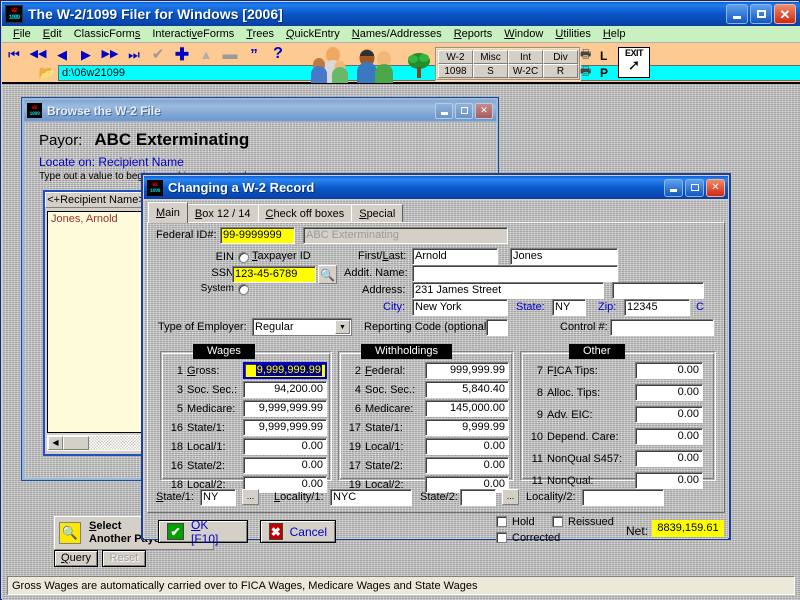 Image resolution: width=800 pixels, height=600 pixels. Describe the element at coordinates (467, 446) in the screenshot. I see `wh-local1-field: 0.00` at that location.